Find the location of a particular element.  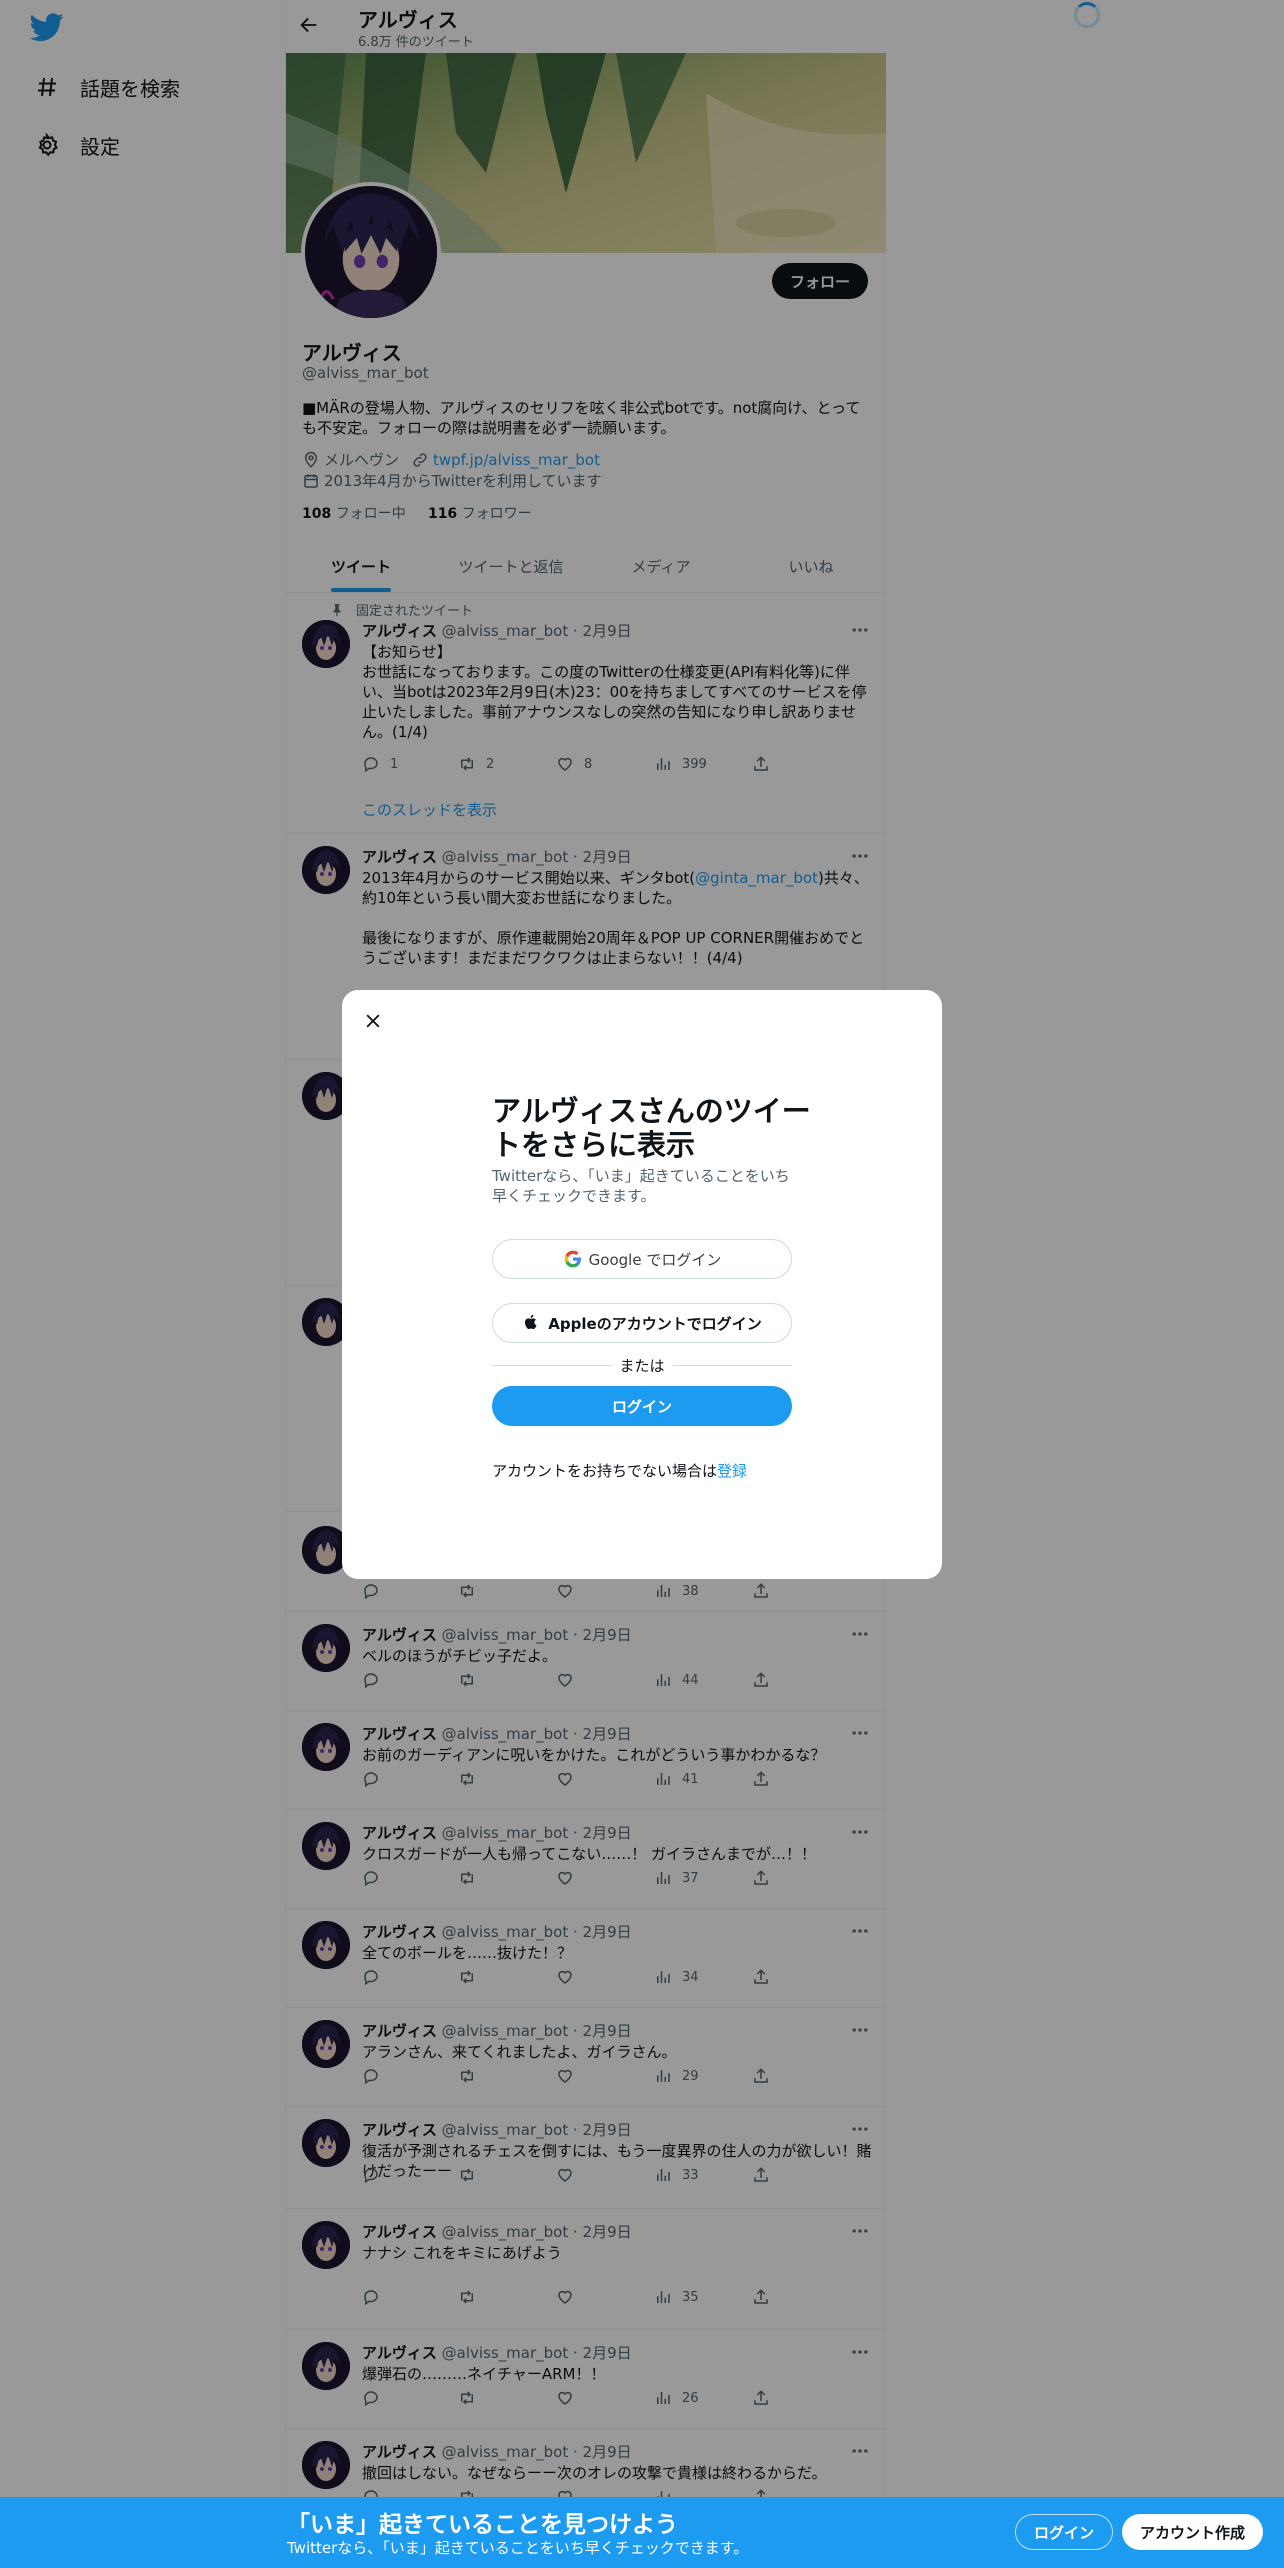

google-login-label: Google でログイン is located at coordinates (655, 1259).